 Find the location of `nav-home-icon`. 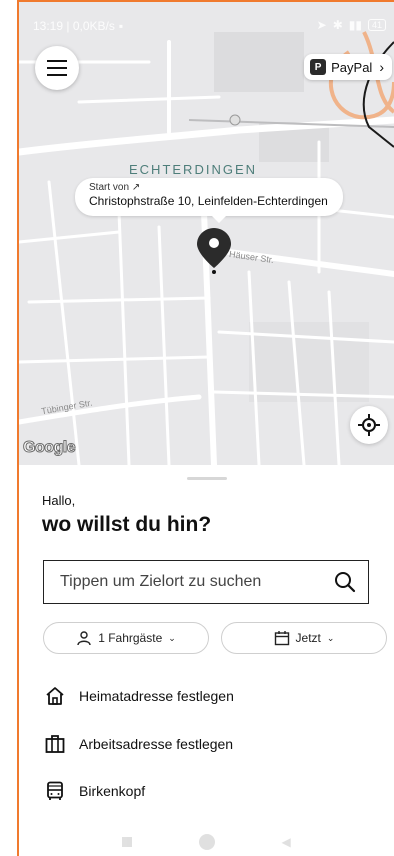

nav-home-icon is located at coordinates (206, 842).